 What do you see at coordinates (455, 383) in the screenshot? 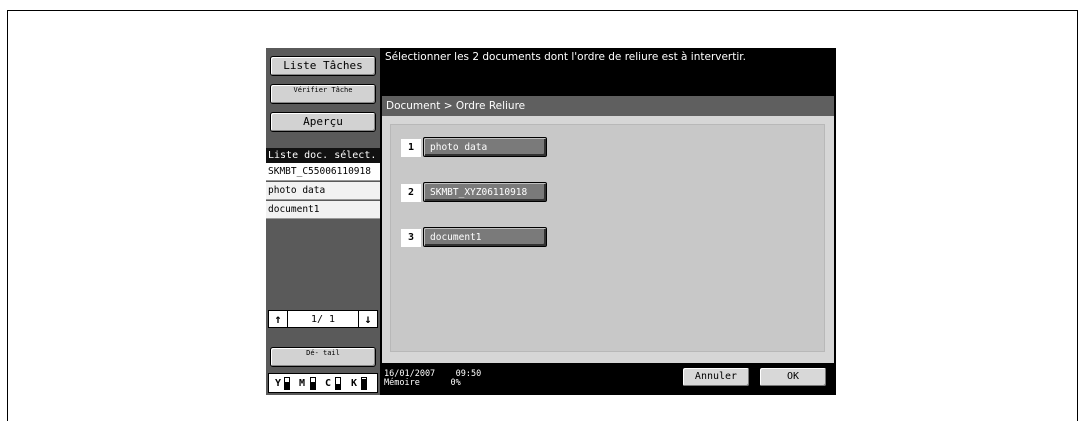
I see `memory-value: 0%` at bounding box center [455, 383].